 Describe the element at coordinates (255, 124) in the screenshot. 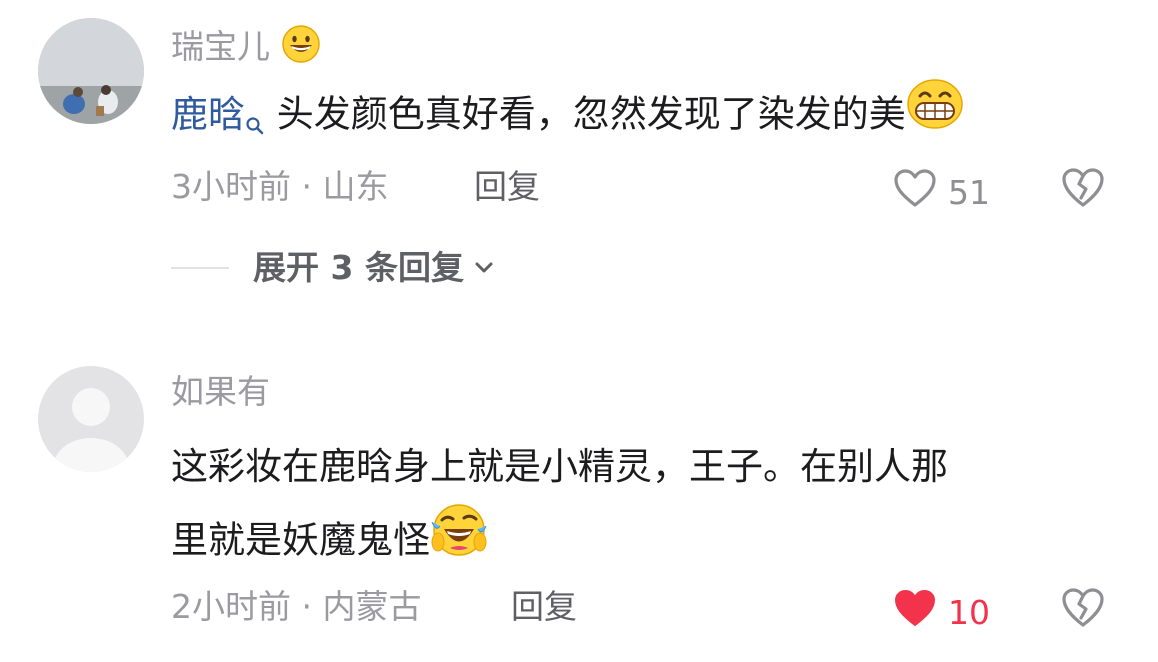

I see `search-icon` at that location.